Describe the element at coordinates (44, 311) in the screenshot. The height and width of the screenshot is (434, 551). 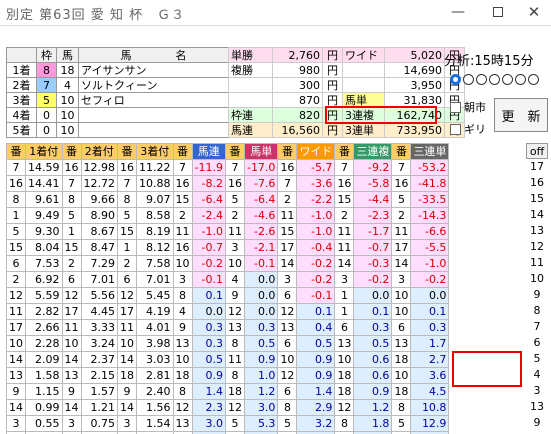
I see `odds-value-cell: 2.82` at that location.